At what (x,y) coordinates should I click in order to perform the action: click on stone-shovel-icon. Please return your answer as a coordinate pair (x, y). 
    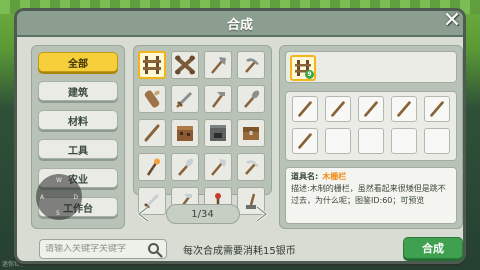
    Looking at the image, I should click on (252, 99).